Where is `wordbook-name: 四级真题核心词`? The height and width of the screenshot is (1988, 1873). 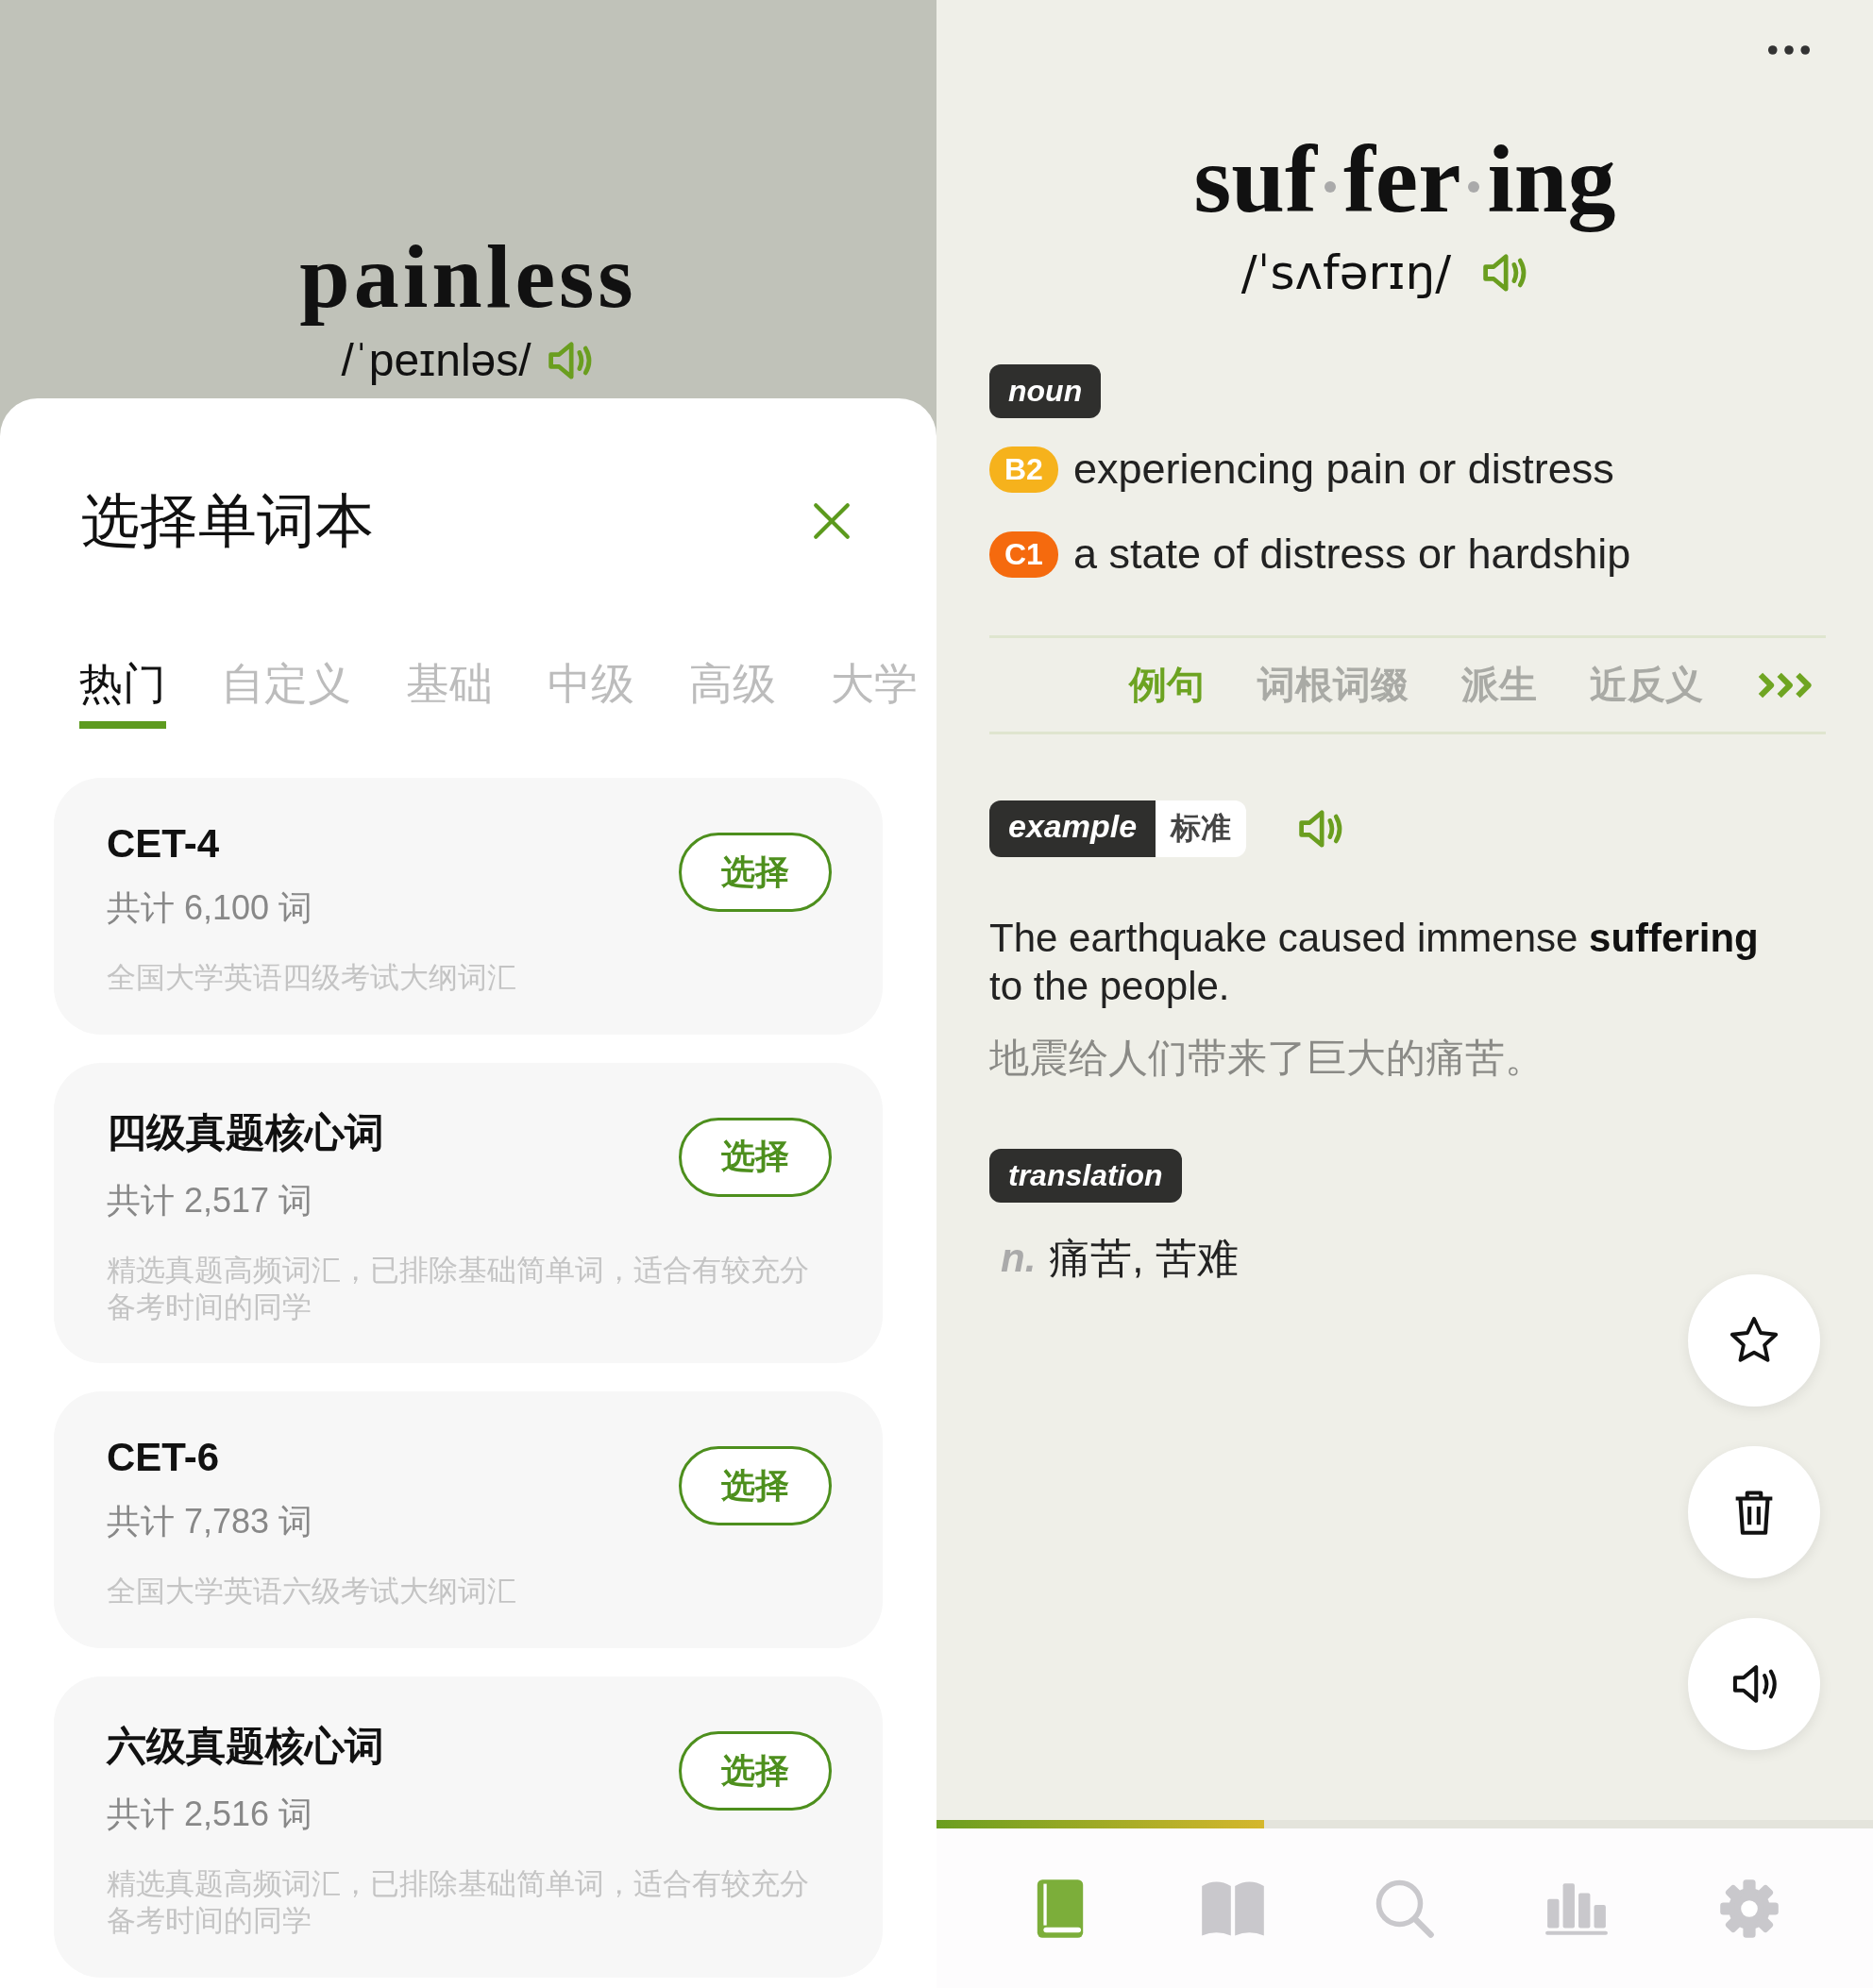 wordbook-name: 四级真题核心词 is located at coordinates (246, 1132).